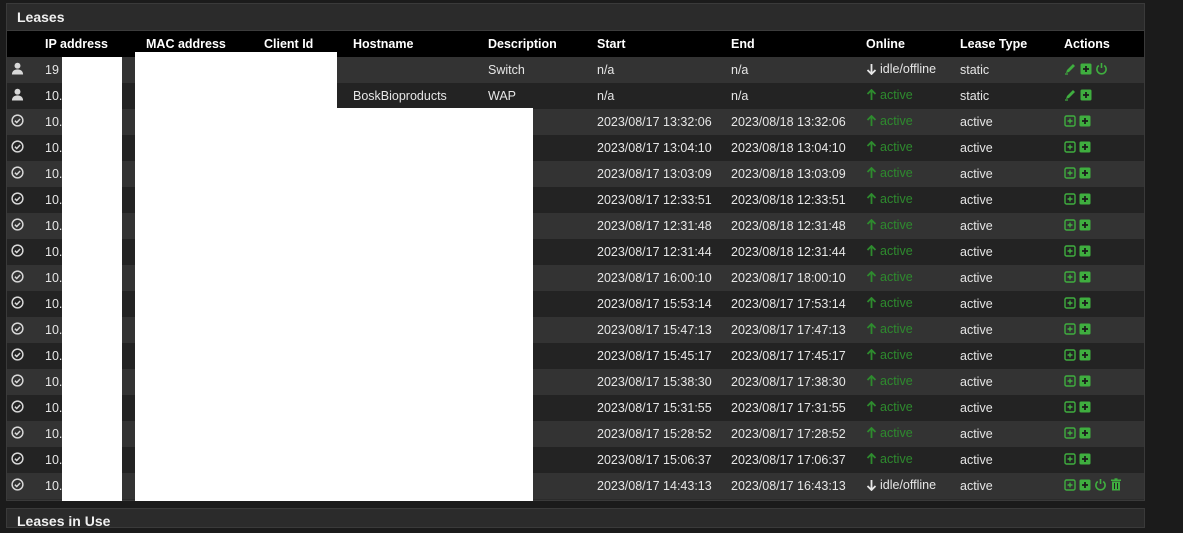  I want to click on end-header: End, so click(798, 44).